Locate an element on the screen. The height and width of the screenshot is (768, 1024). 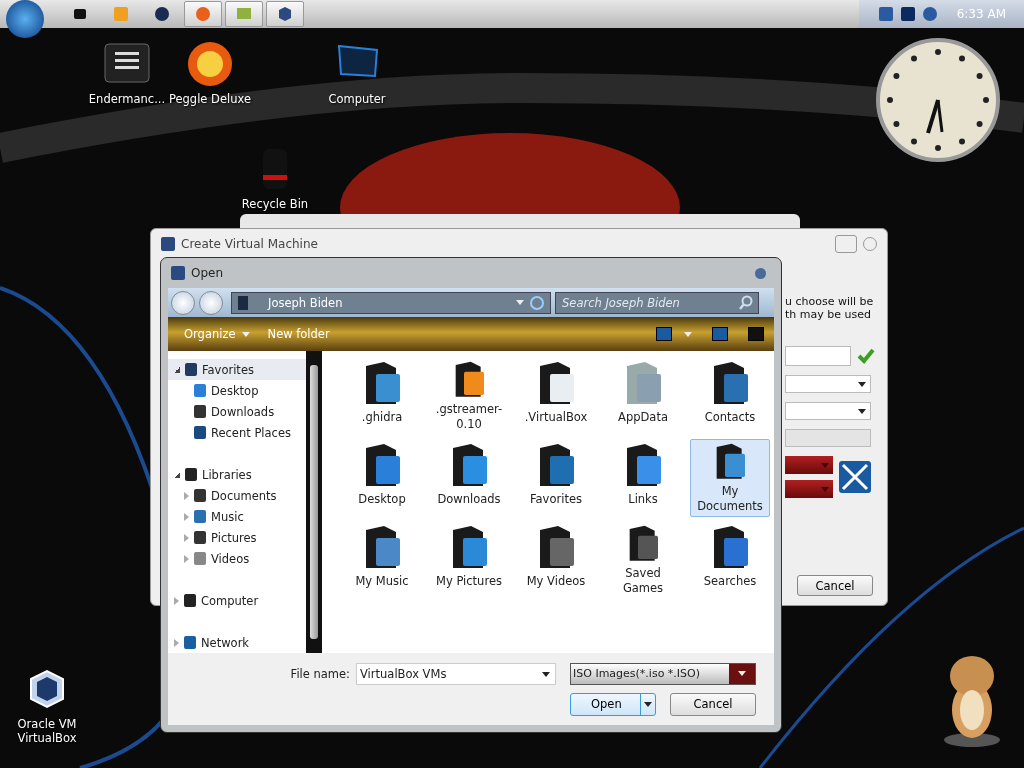
folder-item: .gstreamer-0.10 is located at coordinates (469, 396).